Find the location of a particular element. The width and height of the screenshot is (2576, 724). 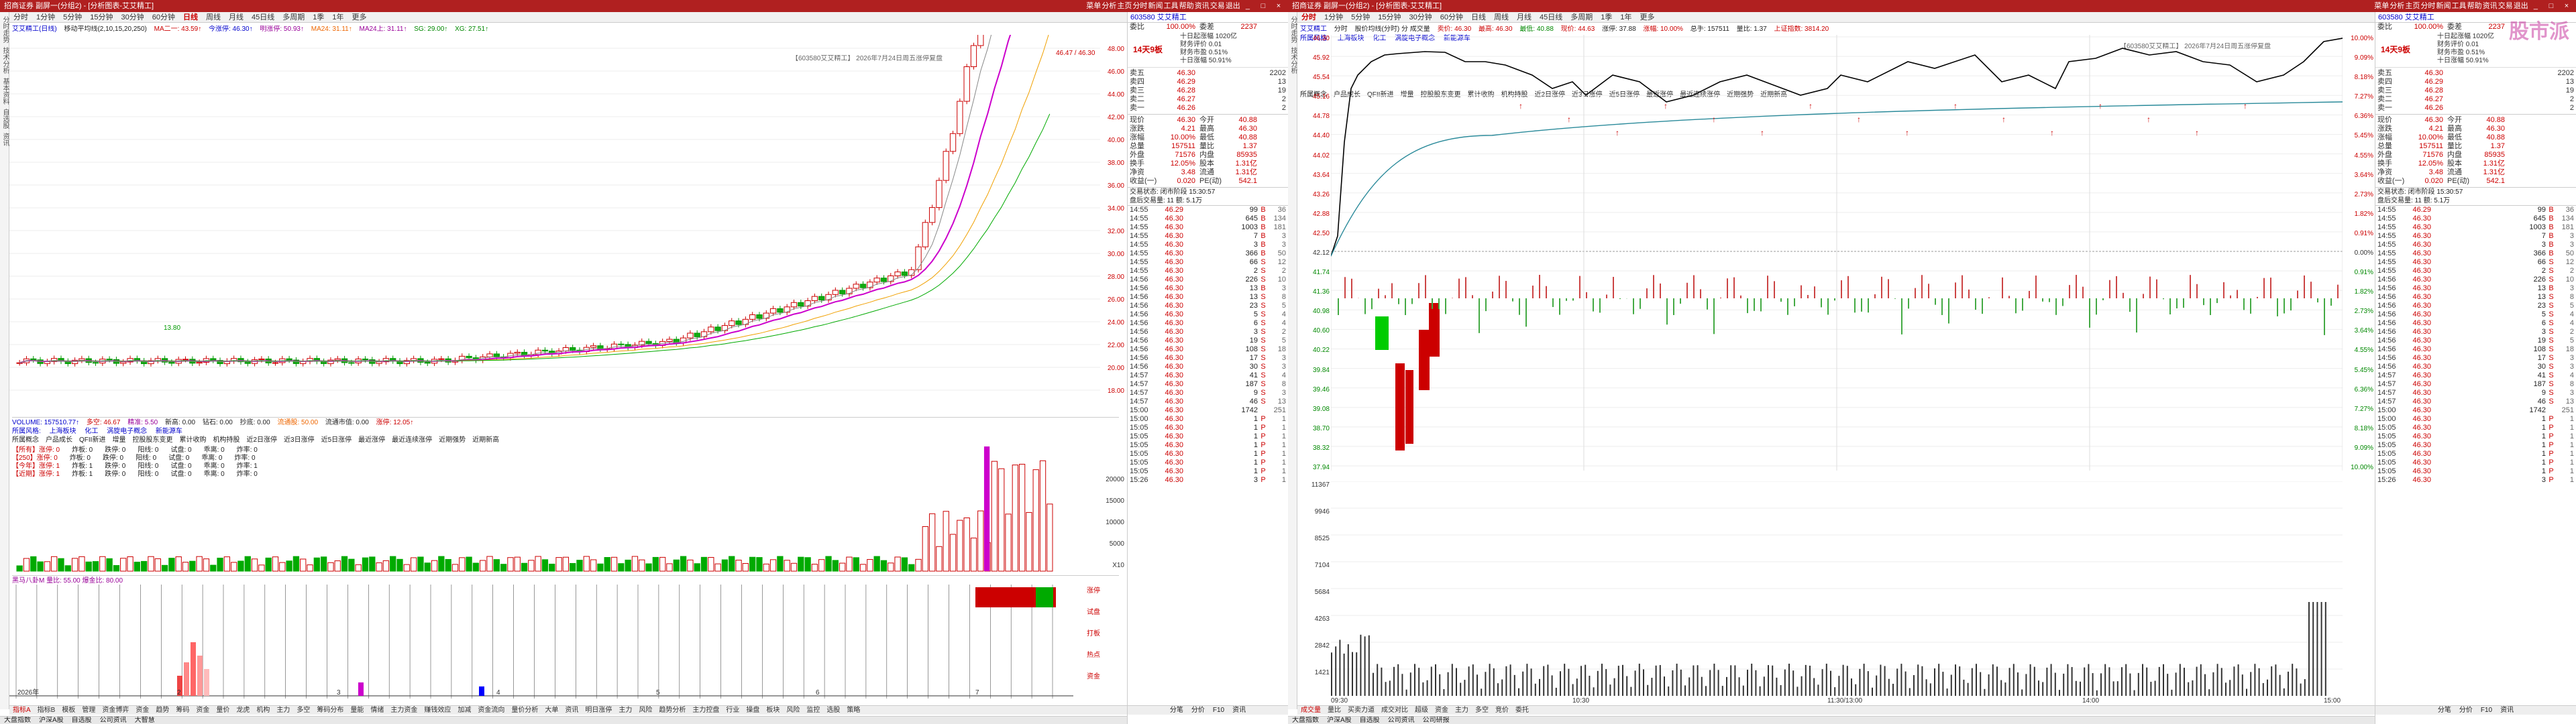

indicator-tab: 资讯 is located at coordinates (571, 710).